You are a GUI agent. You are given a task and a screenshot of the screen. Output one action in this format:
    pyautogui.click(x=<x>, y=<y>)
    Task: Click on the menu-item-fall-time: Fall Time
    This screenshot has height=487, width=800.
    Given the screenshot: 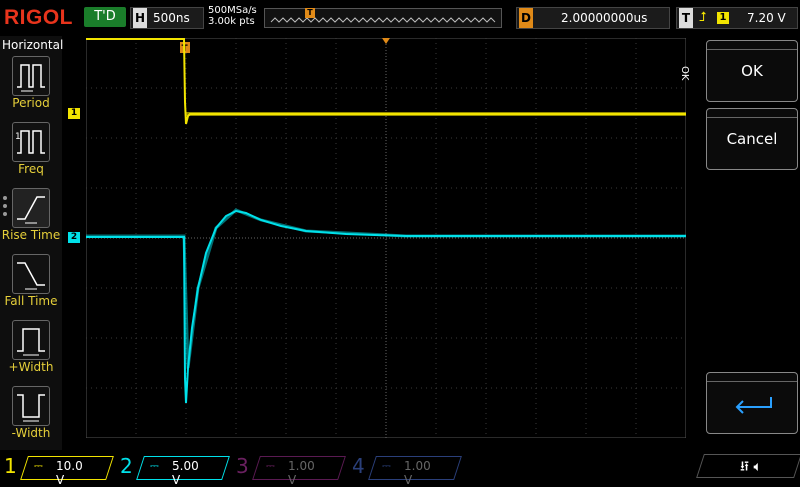 What is the action you would take?
    pyautogui.click(x=31, y=285)
    